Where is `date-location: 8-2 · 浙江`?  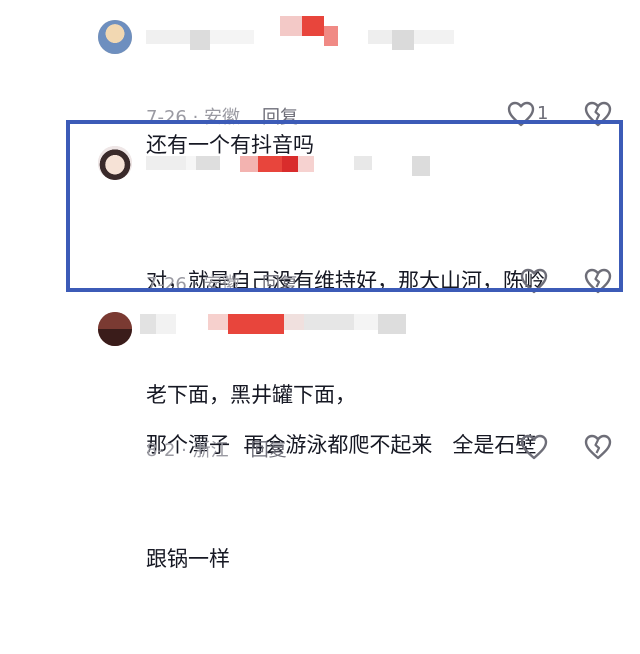 date-location: 8-2 · 浙江 is located at coordinates (187, 450).